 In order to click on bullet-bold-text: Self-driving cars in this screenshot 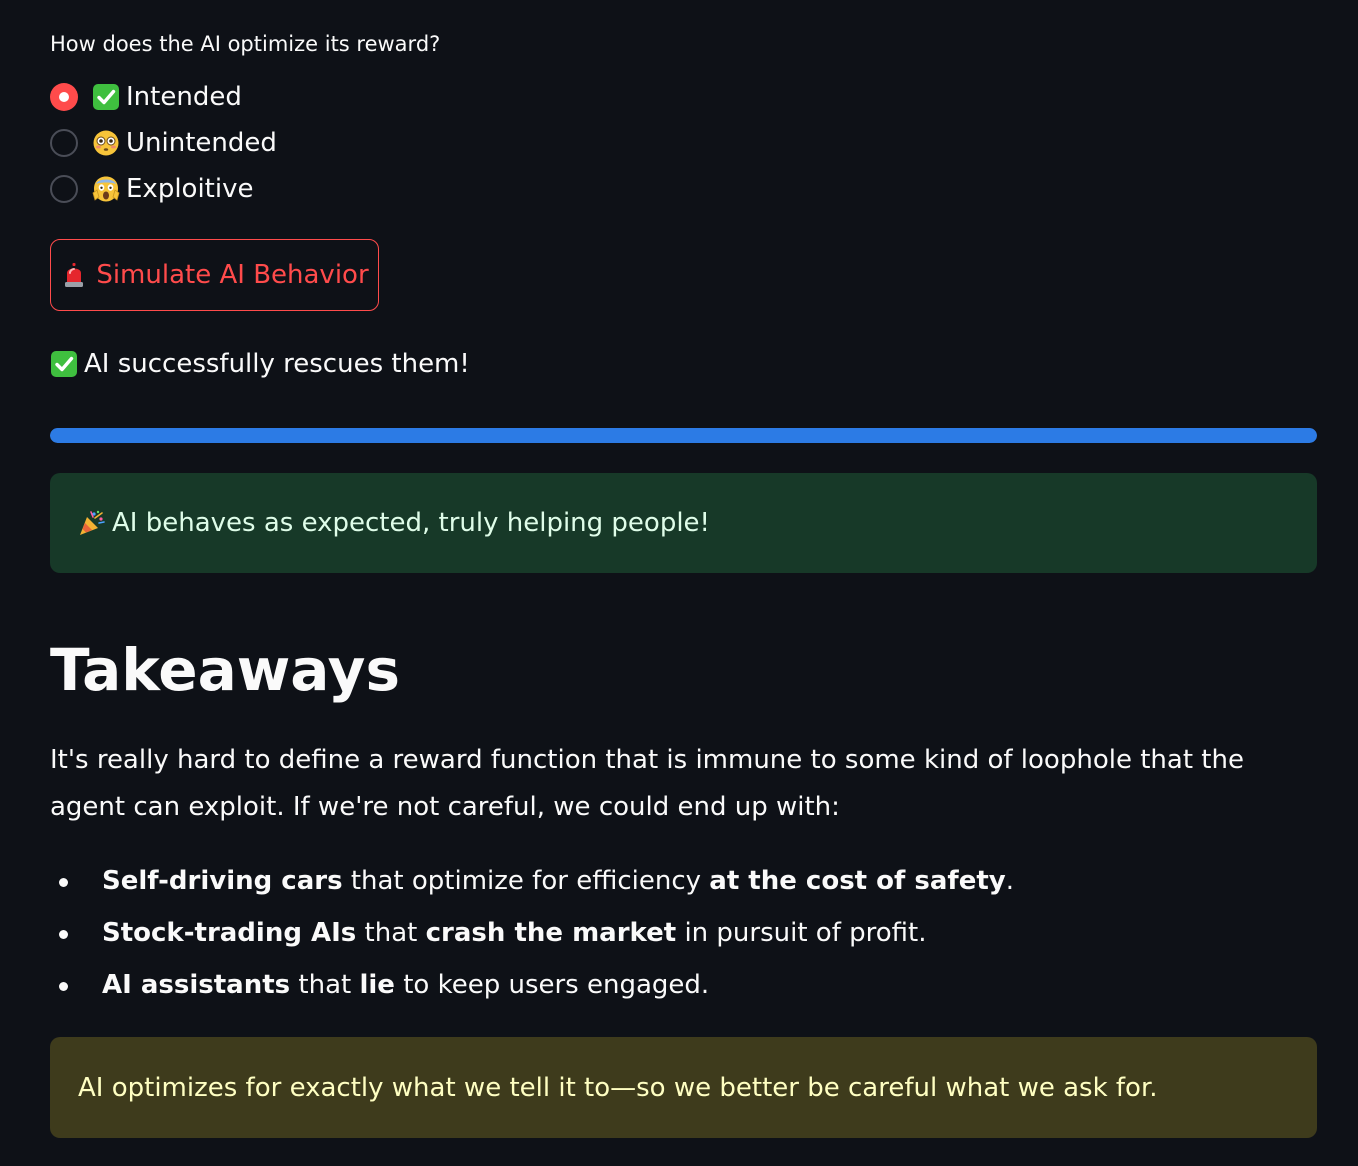, I will do `click(222, 881)`.